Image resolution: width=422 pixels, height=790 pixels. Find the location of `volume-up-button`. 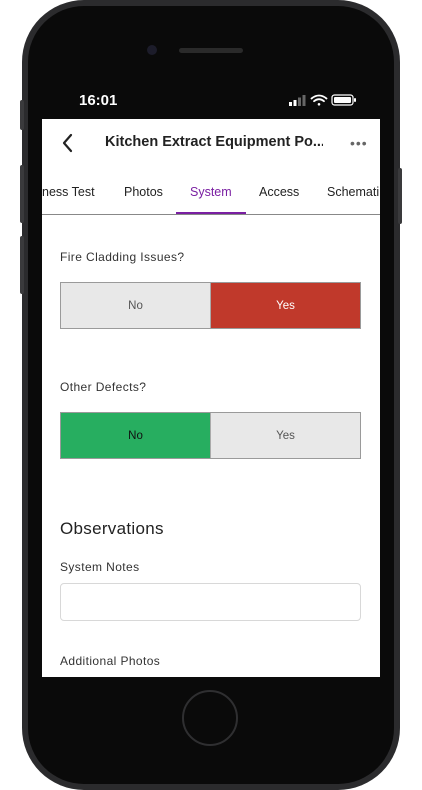

volume-up-button is located at coordinates (22, 194).